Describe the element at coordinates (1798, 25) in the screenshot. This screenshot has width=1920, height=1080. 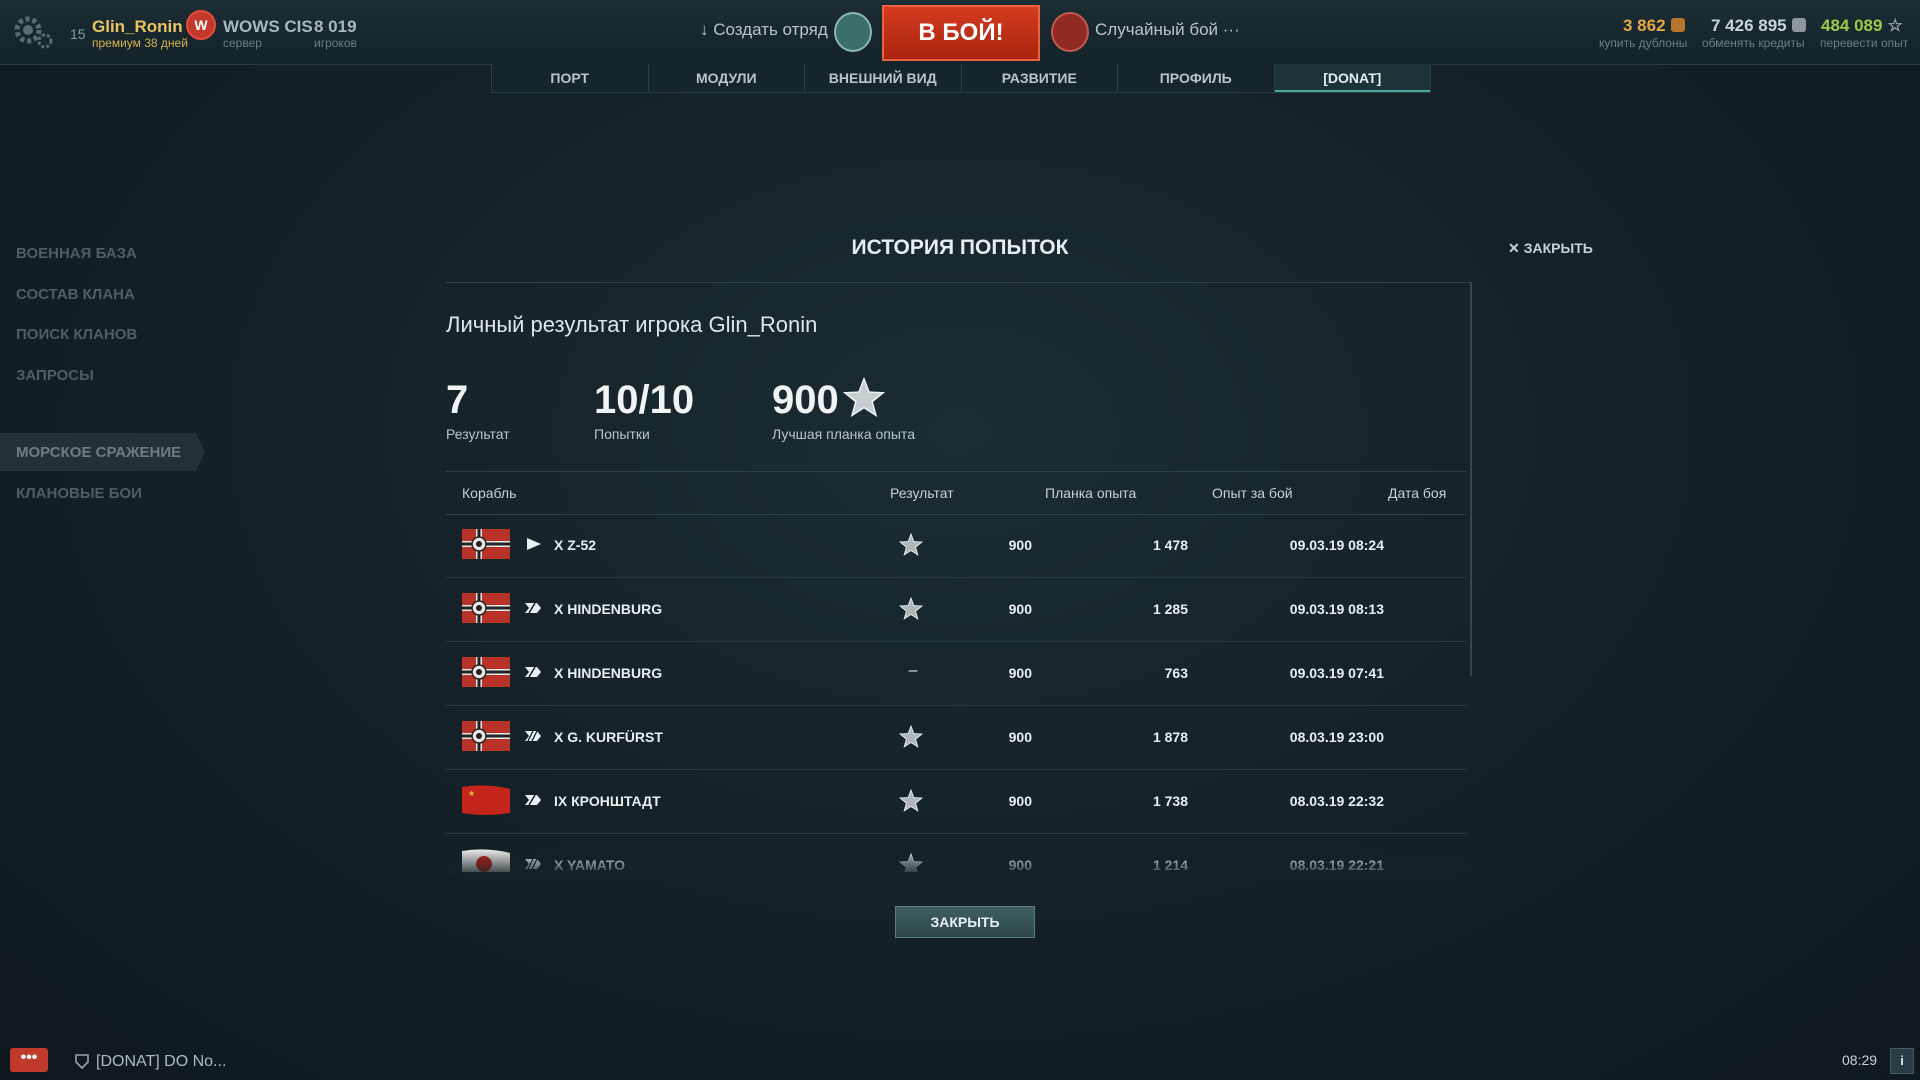
I see `credits-icon` at that location.